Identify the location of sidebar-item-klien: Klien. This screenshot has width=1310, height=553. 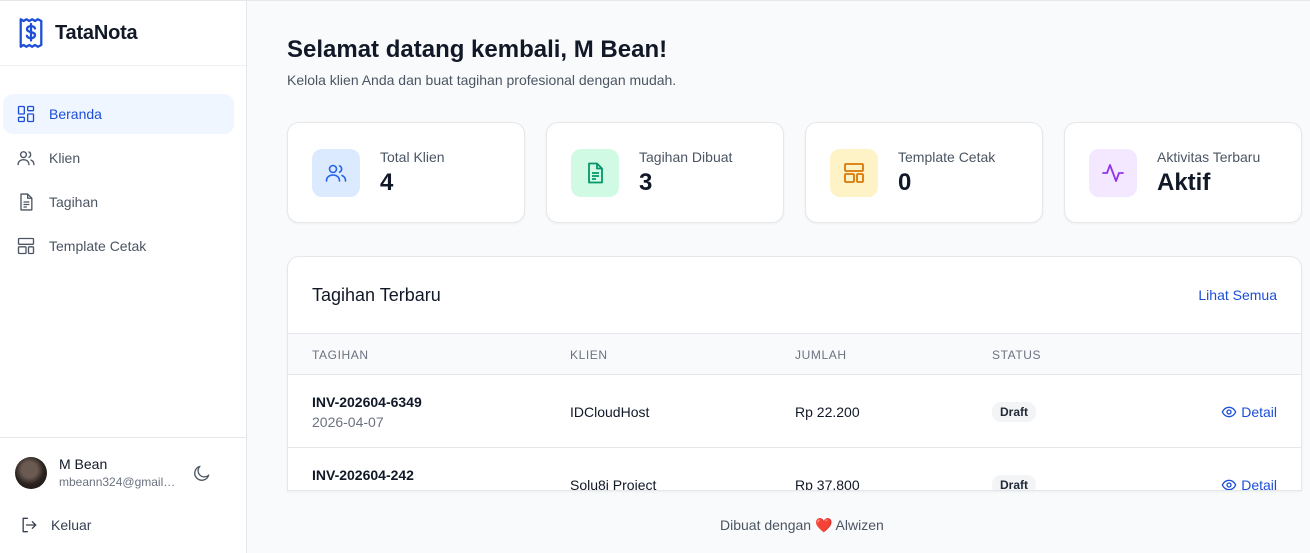
(118, 158).